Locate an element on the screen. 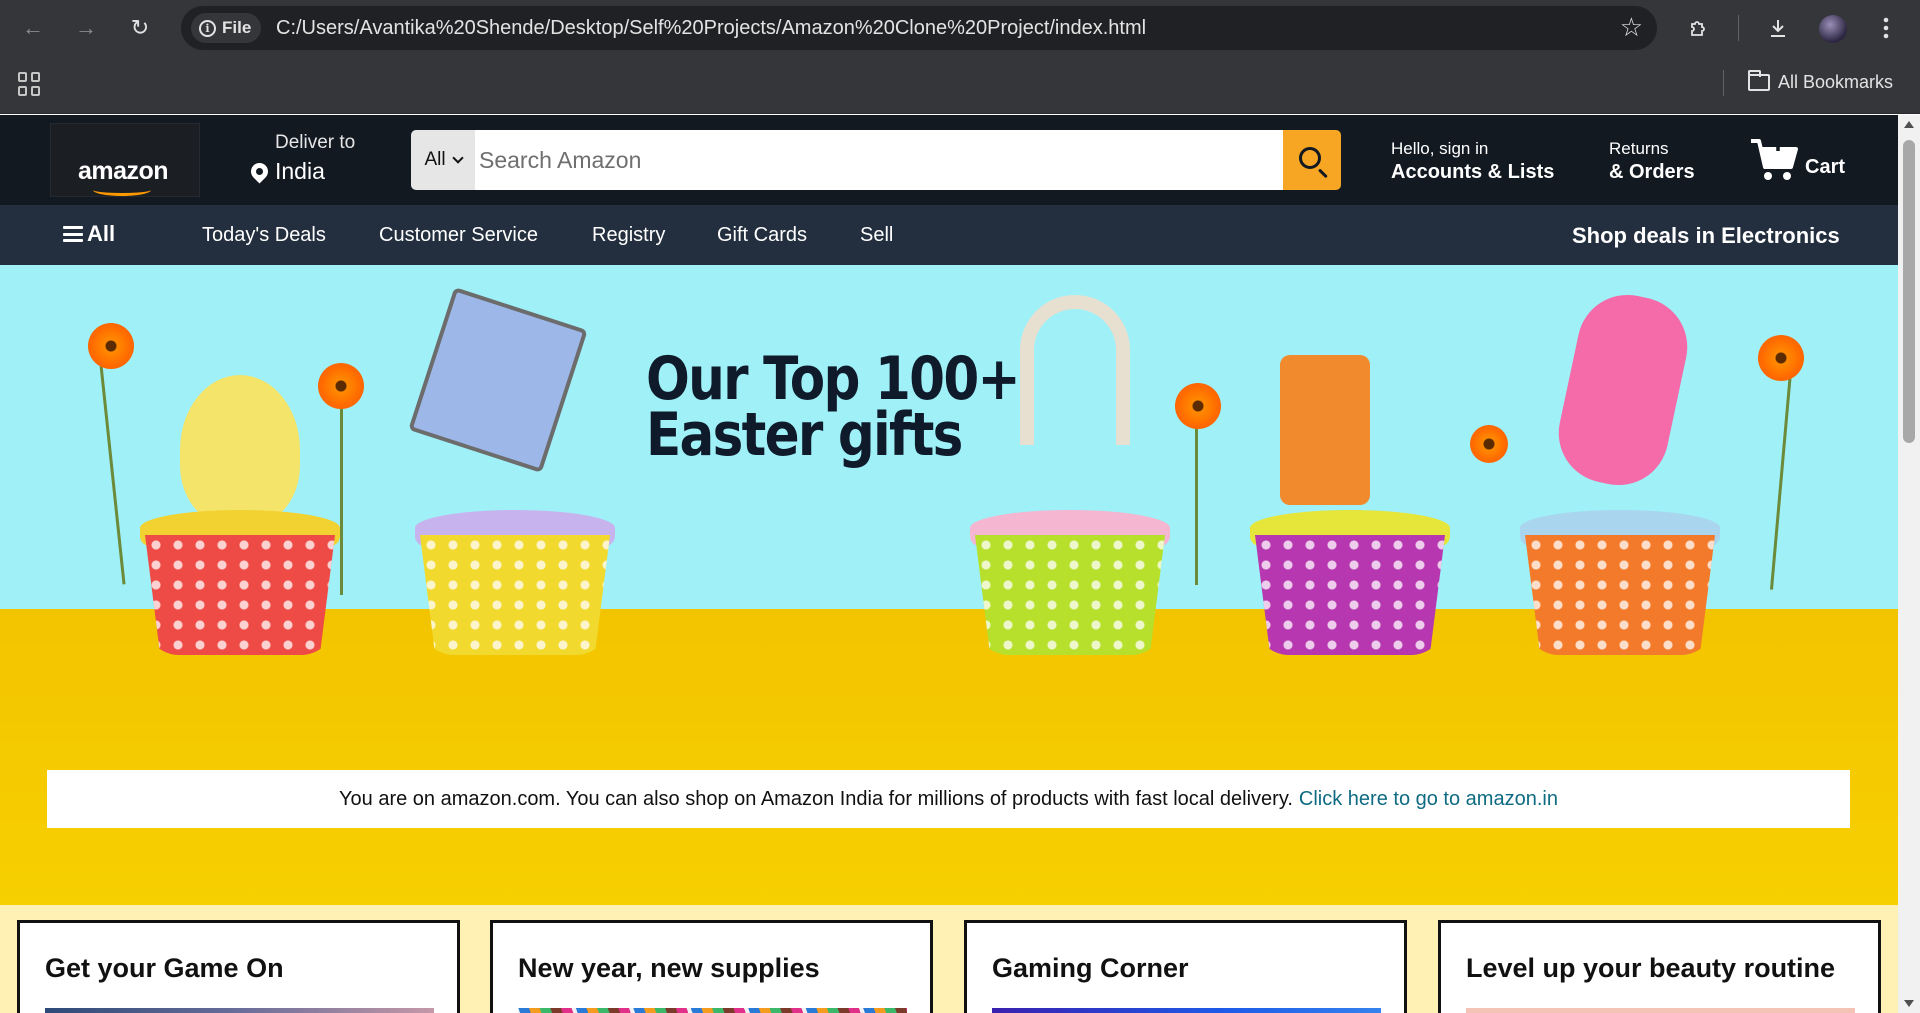 Image resolution: width=1920 pixels, height=1013 pixels. scroll-up-icon is located at coordinates (1909, 124).